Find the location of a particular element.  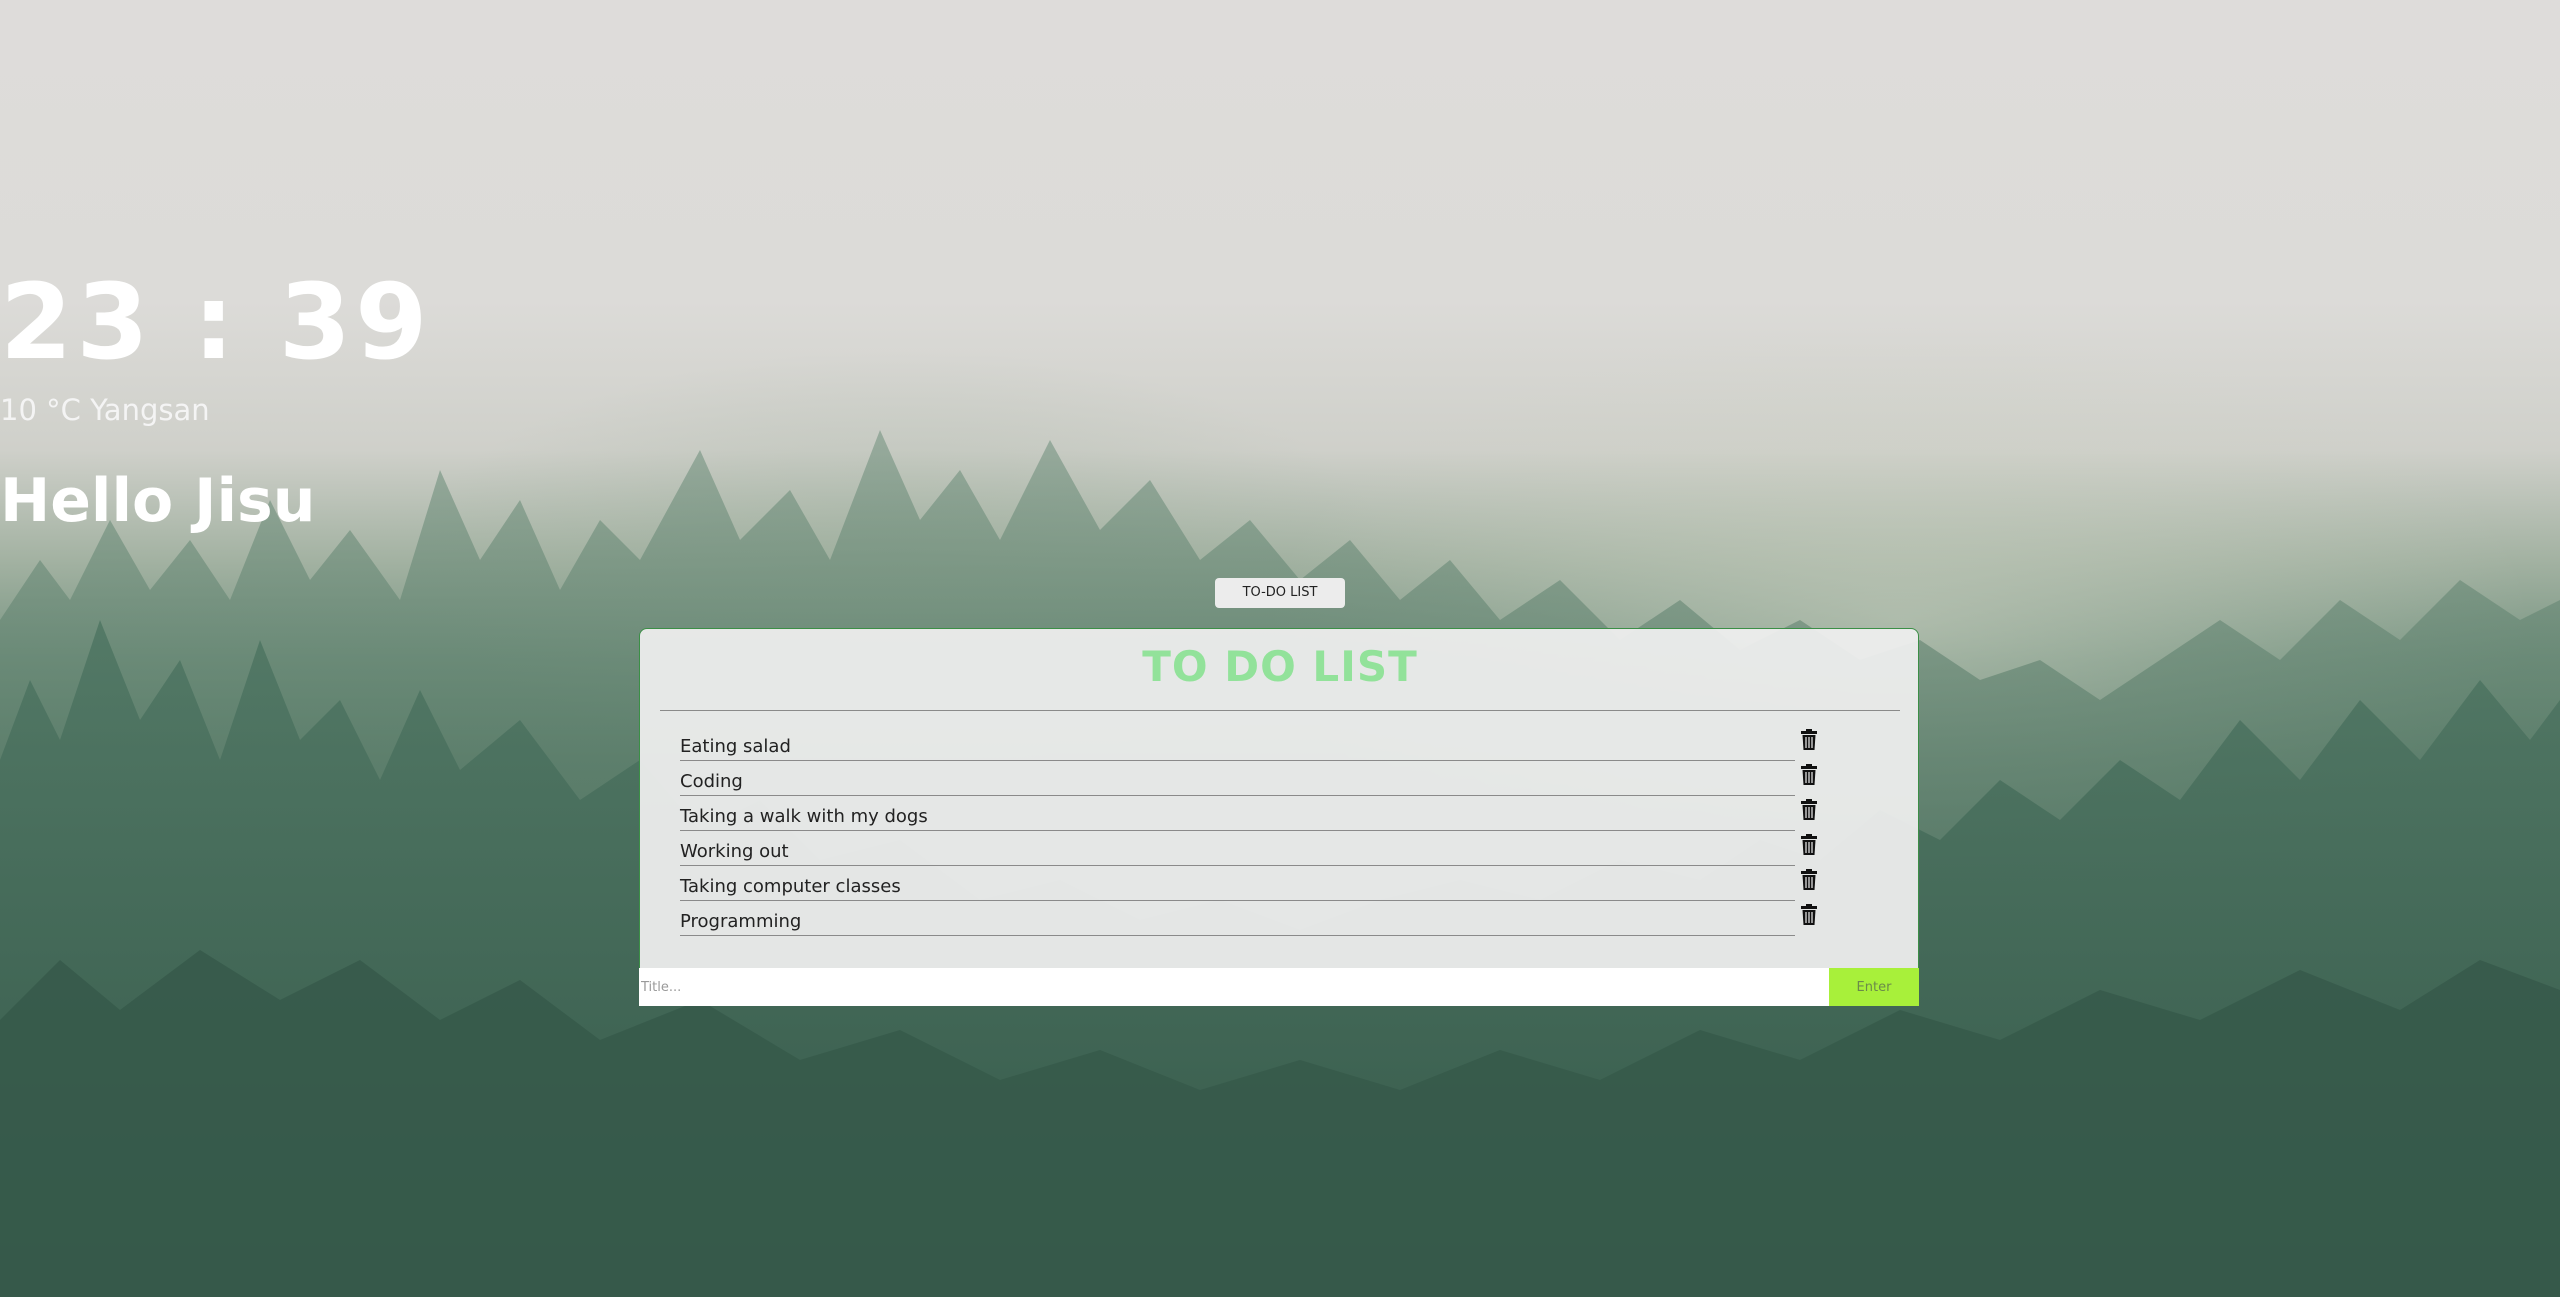

todo-item-text: Taking computer classes is located at coordinates (1237, 887).